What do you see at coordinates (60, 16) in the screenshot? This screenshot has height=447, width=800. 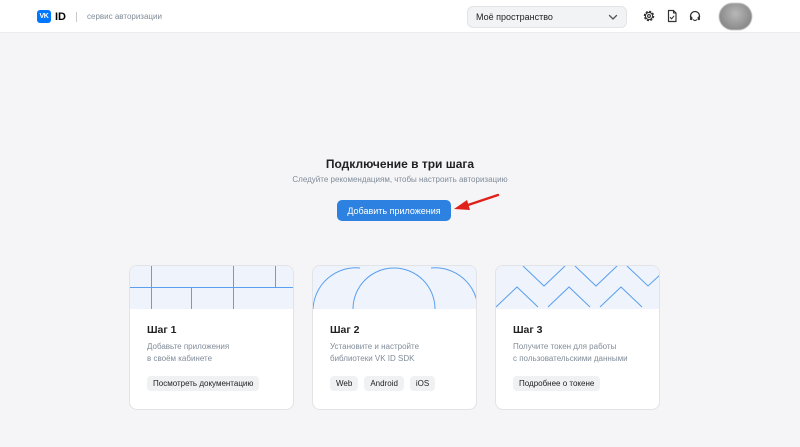 I see `logo-id-text: ID` at bounding box center [60, 16].